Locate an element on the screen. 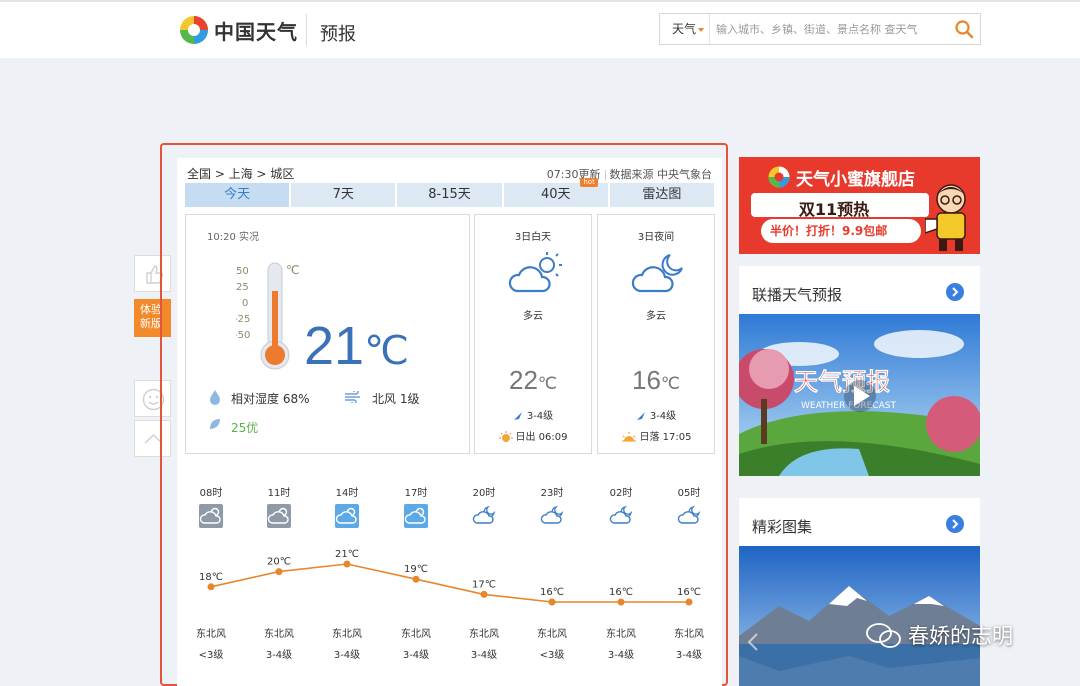 This screenshot has width=1080, height=686. current-temp-value: 21 is located at coordinates (334, 346).